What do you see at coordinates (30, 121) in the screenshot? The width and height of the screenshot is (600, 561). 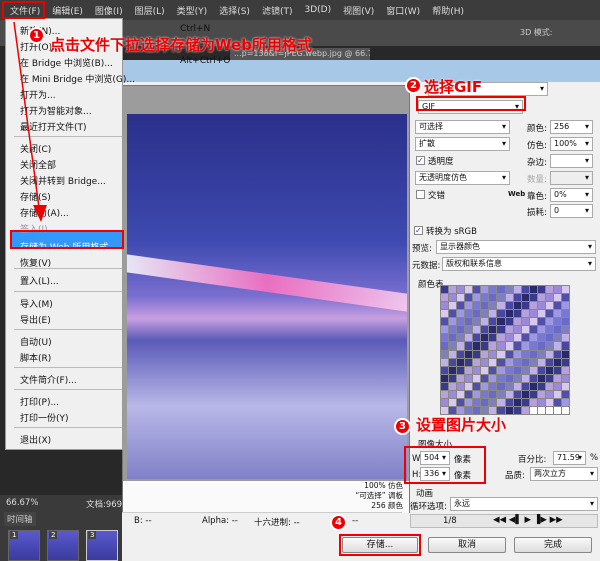 I see `arrow-annotation` at bounding box center [30, 121].